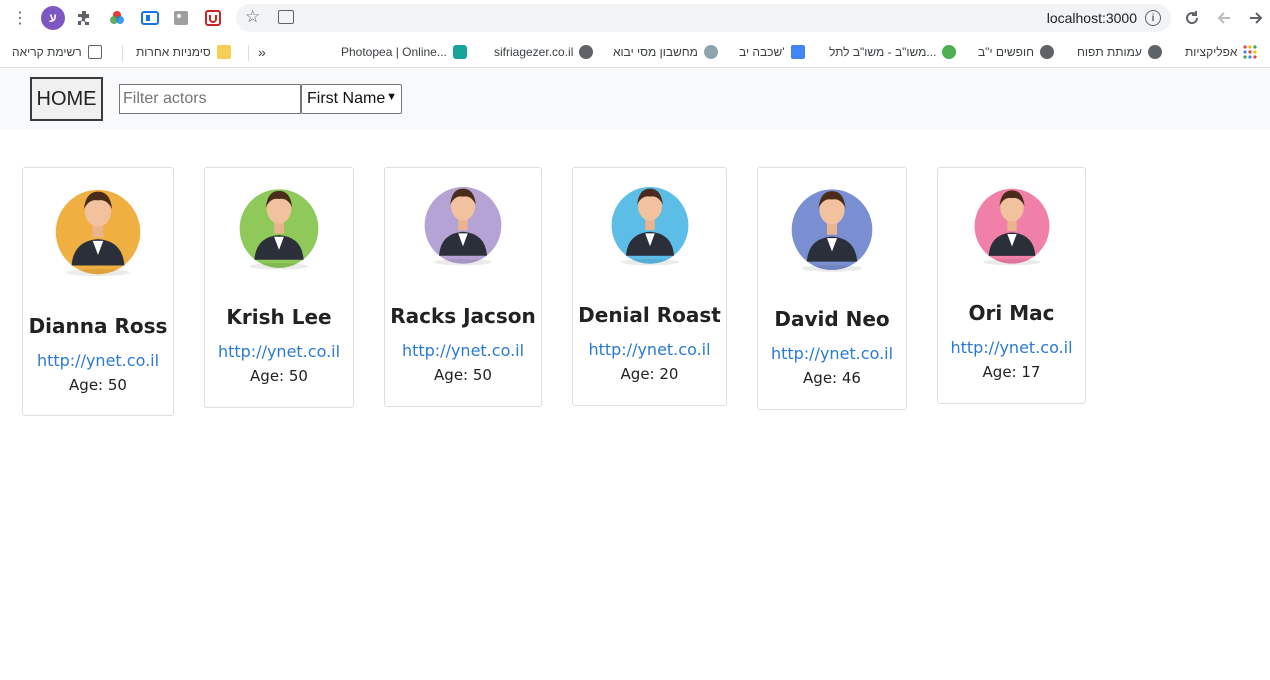  I want to click on tab-extension-icon, so click(150, 18).